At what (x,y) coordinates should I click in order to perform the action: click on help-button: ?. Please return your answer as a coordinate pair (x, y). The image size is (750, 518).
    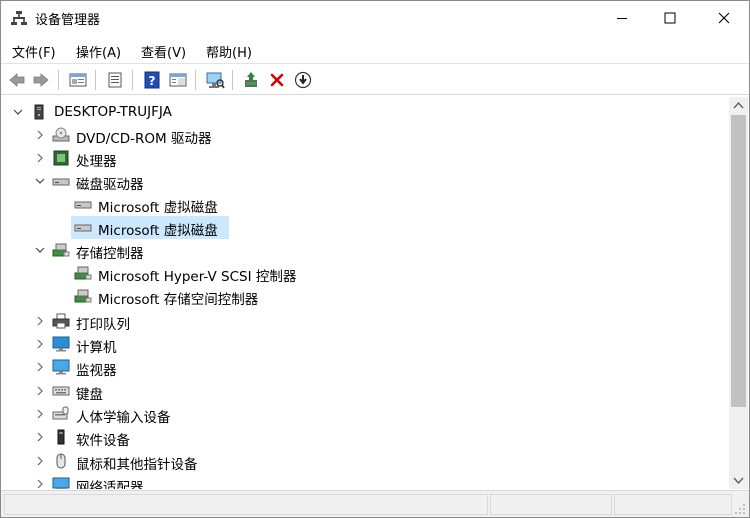
    Looking at the image, I should click on (152, 80).